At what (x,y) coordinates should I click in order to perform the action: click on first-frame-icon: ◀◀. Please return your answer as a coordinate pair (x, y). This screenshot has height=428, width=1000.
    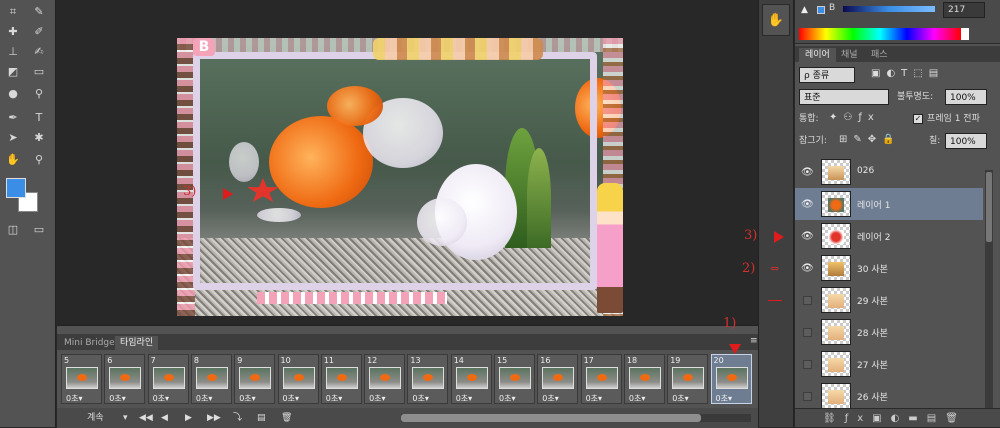
    Looking at the image, I should click on (146, 418).